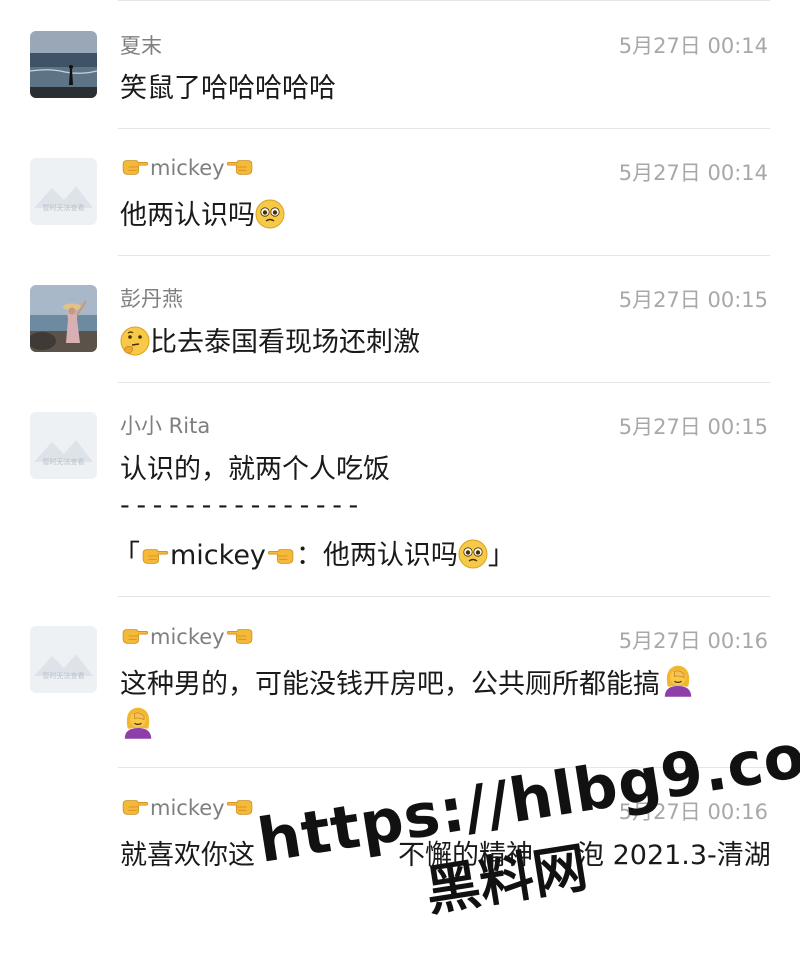 Image resolution: width=800 pixels, height=956 pixels. I want to click on message-text-content: 这种男的，可能没钱开房吧，公共厕所都能搞, so click(390, 684).